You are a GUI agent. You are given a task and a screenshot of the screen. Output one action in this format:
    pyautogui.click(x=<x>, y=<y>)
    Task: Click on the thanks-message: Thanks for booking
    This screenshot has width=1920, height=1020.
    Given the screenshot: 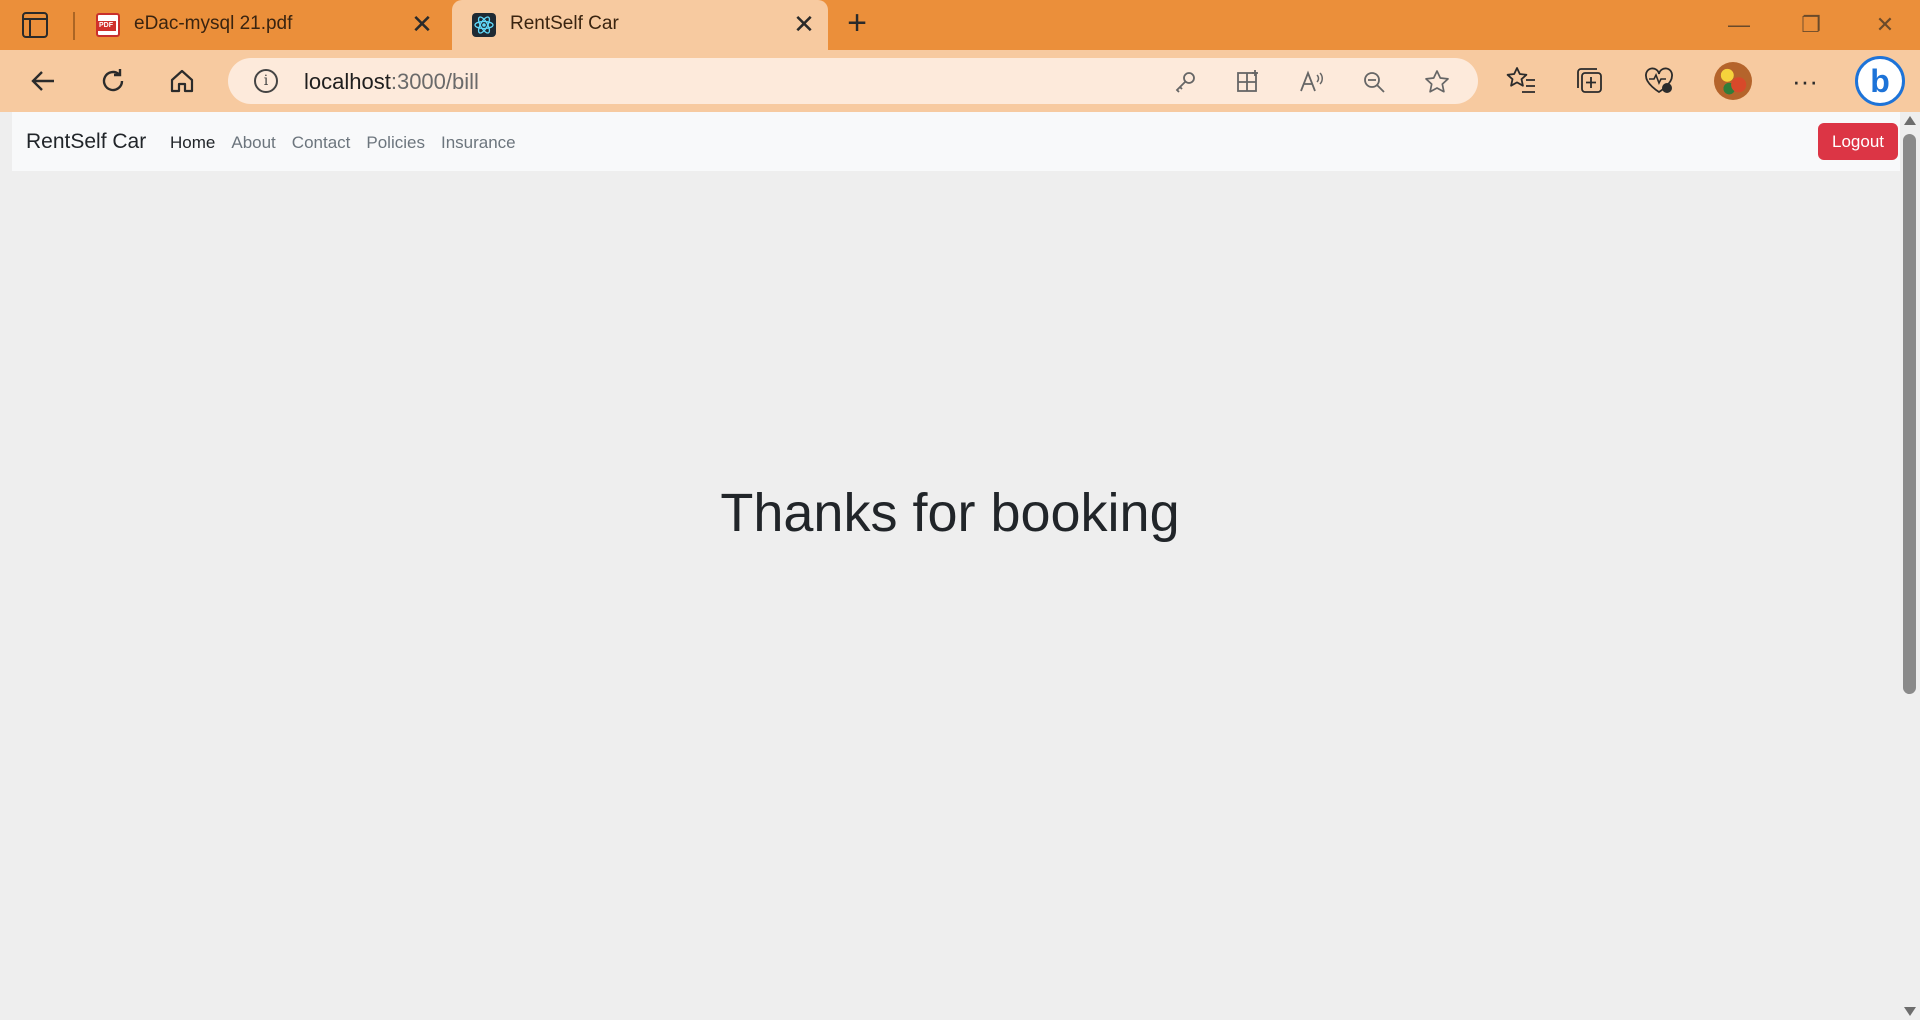 What is the action you would take?
    pyautogui.click(x=950, y=513)
    